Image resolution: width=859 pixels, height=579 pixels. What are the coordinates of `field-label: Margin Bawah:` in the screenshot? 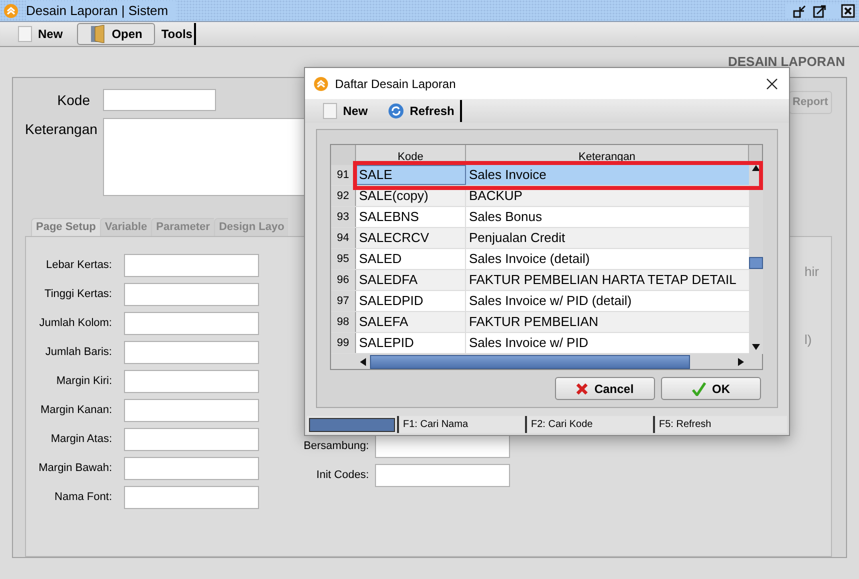 It's located at (75, 468).